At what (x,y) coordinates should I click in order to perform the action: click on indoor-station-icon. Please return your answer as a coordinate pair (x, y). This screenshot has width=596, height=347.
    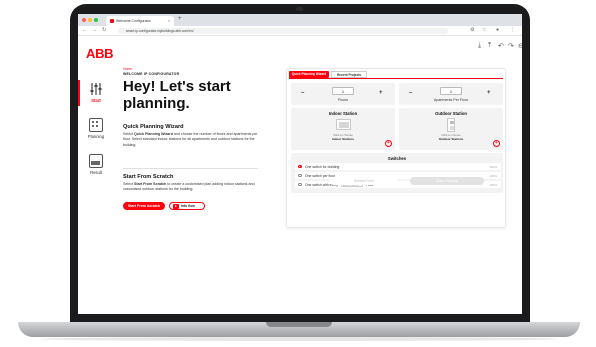
    Looking at the image, I should click on (343, 124).